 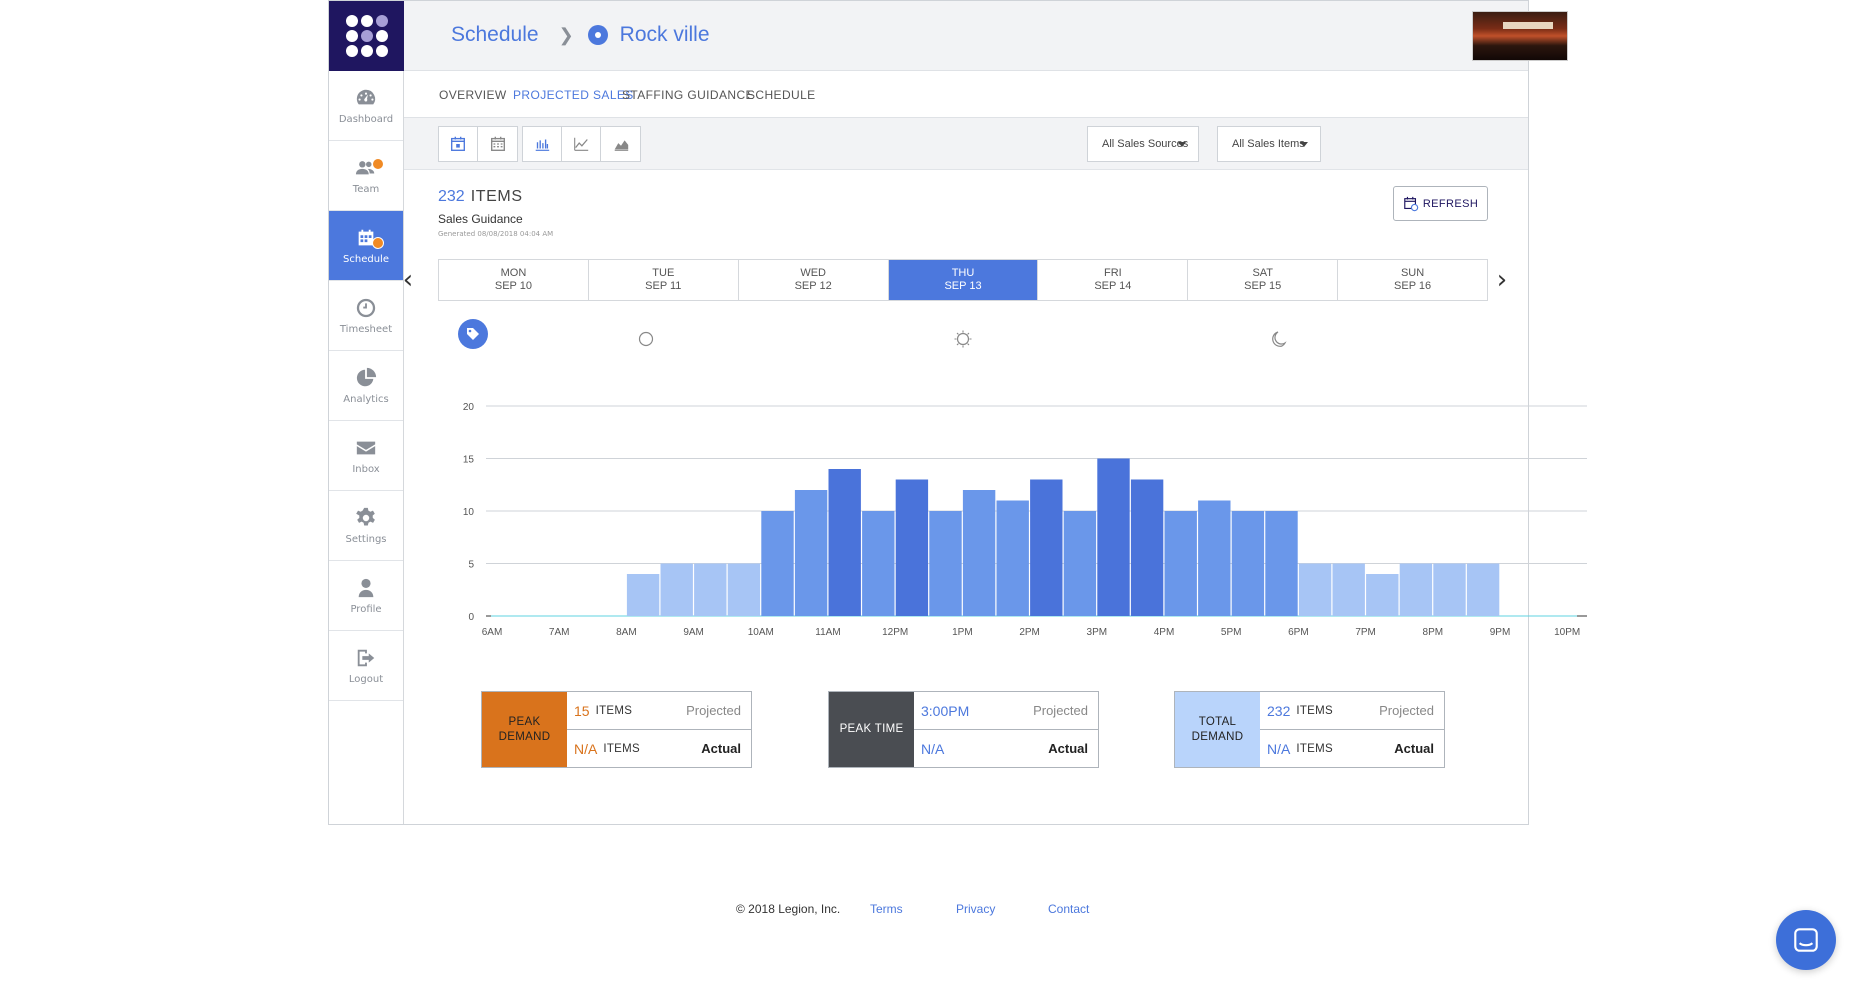 What do you see at coordinates (366, 98) in the screenshot?
I see `dashboard-icon` at bounding box center [366, 98].